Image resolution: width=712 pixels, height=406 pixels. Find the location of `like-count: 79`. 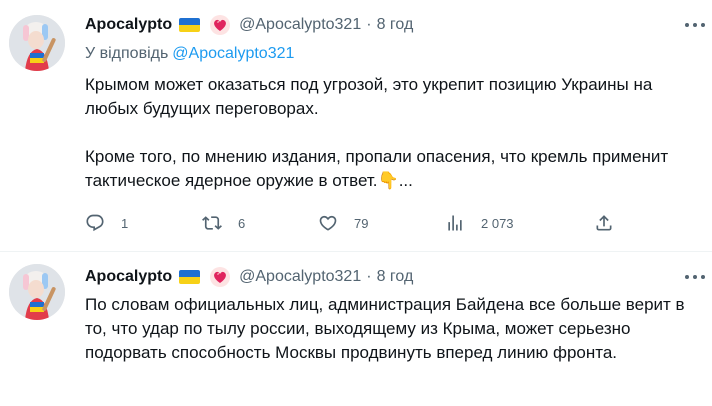

like-count: 79 is located at coordinates (361, 223).